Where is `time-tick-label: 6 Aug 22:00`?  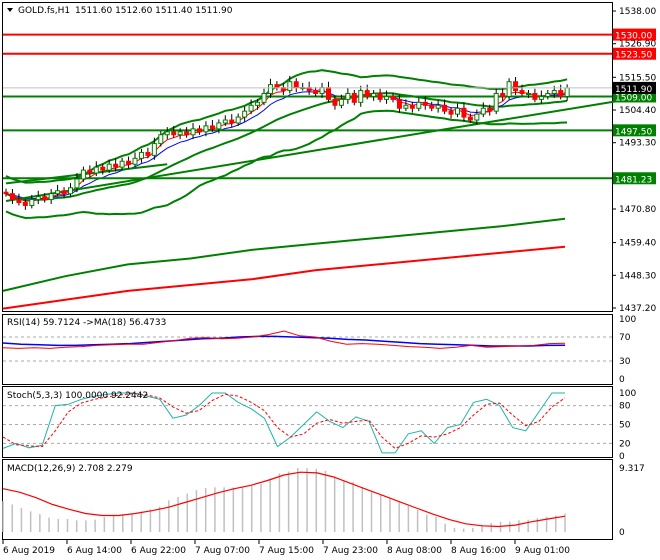
time-tick-label: 6 Aug 22:00 is located at coordinates (158, 551).